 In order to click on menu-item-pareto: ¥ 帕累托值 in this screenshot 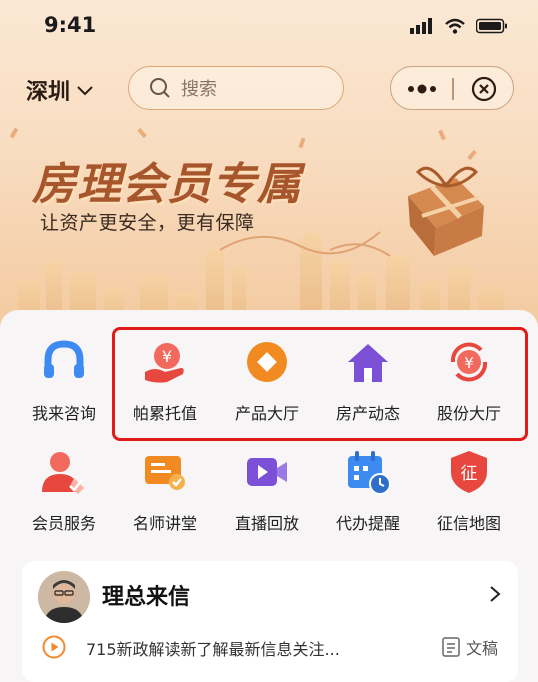, I will do `click(165, 381)`.